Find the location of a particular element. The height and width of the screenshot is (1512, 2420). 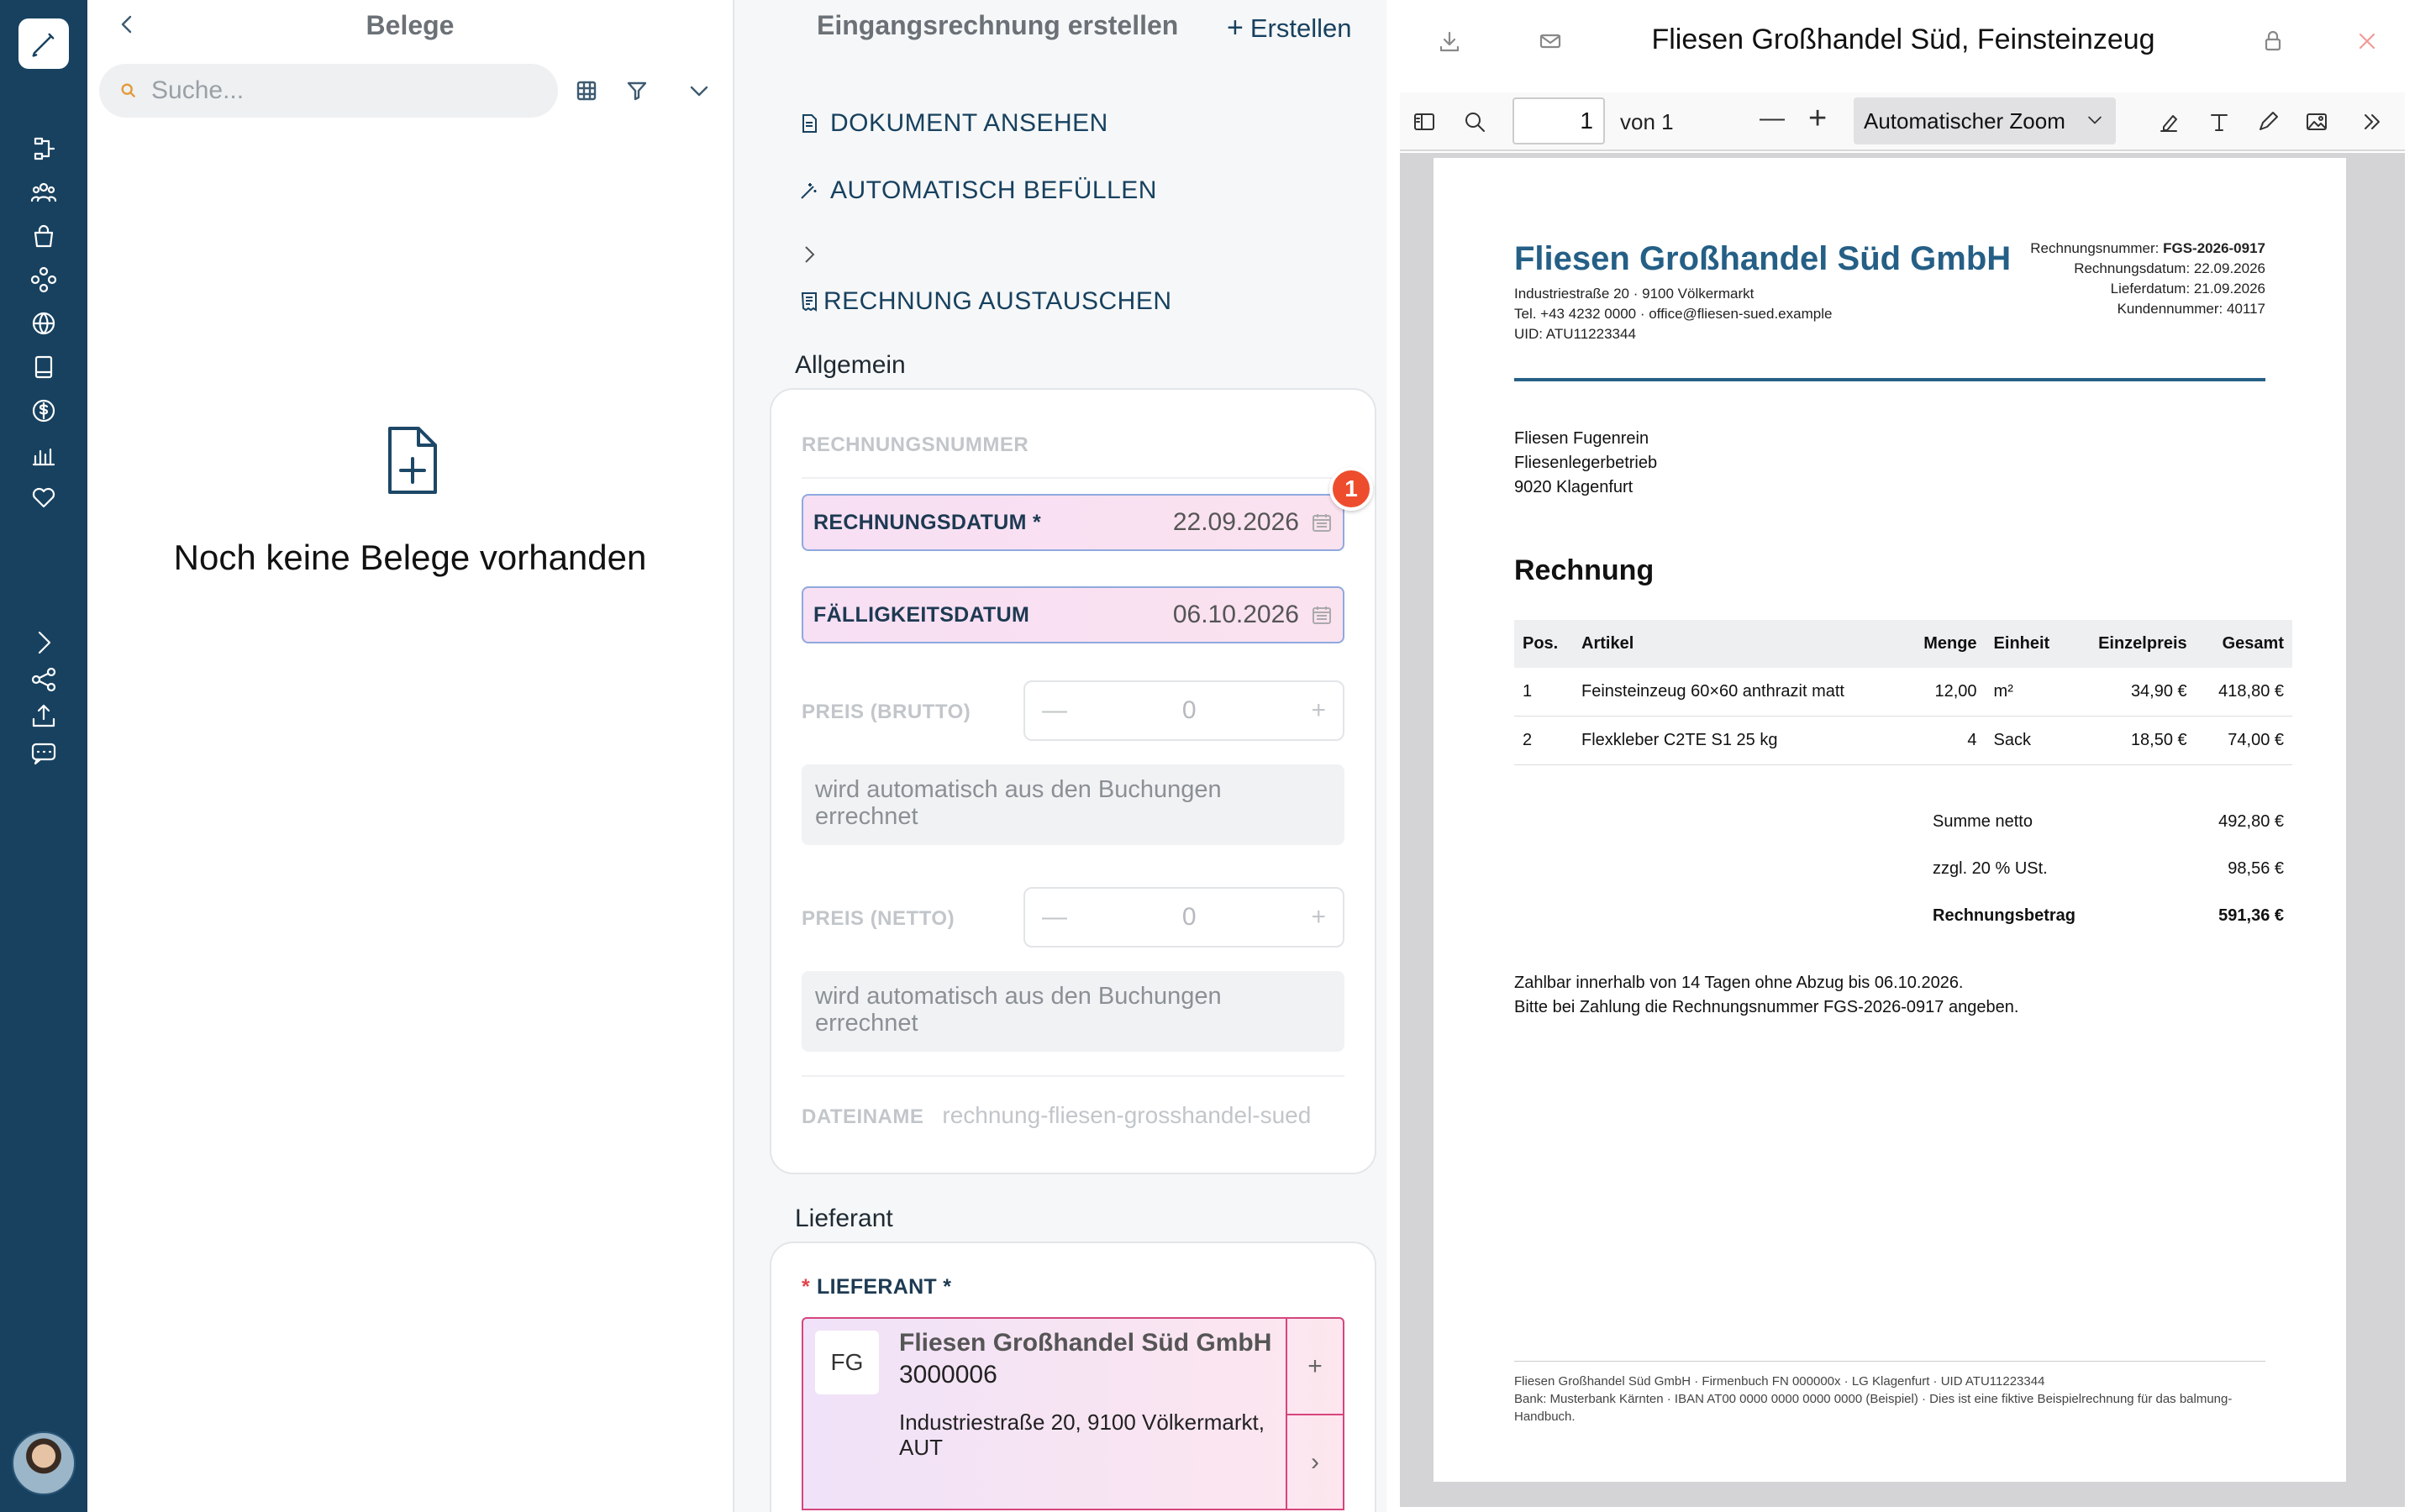

supplier-actions: + › is located at coordinates (1315, 1414).